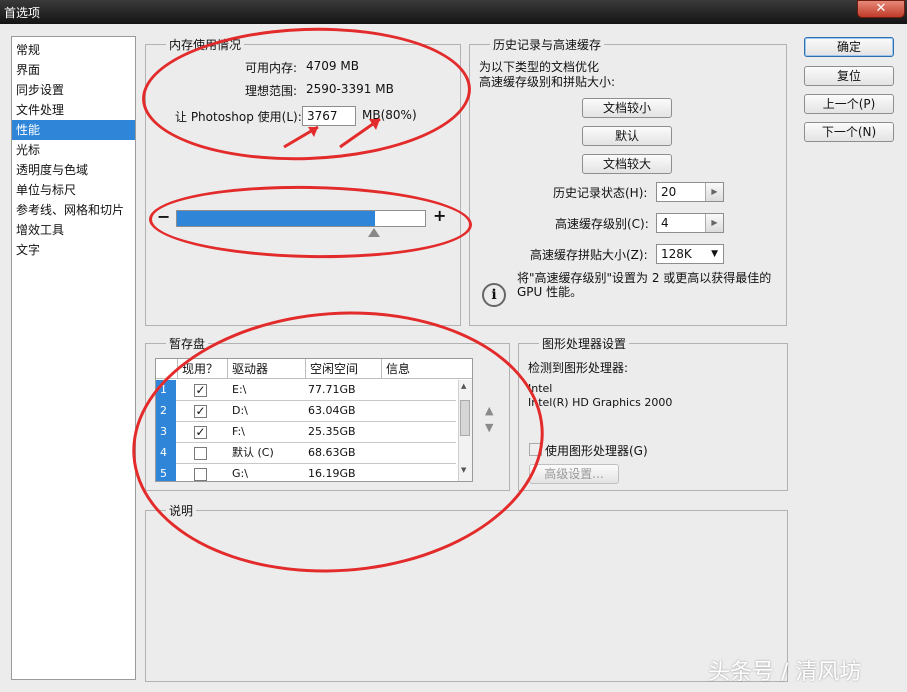  What do you see at coordinates (489, 427) in the screenshot?
I see `move-down-icon: ▼` at bounding box center [489, 427].